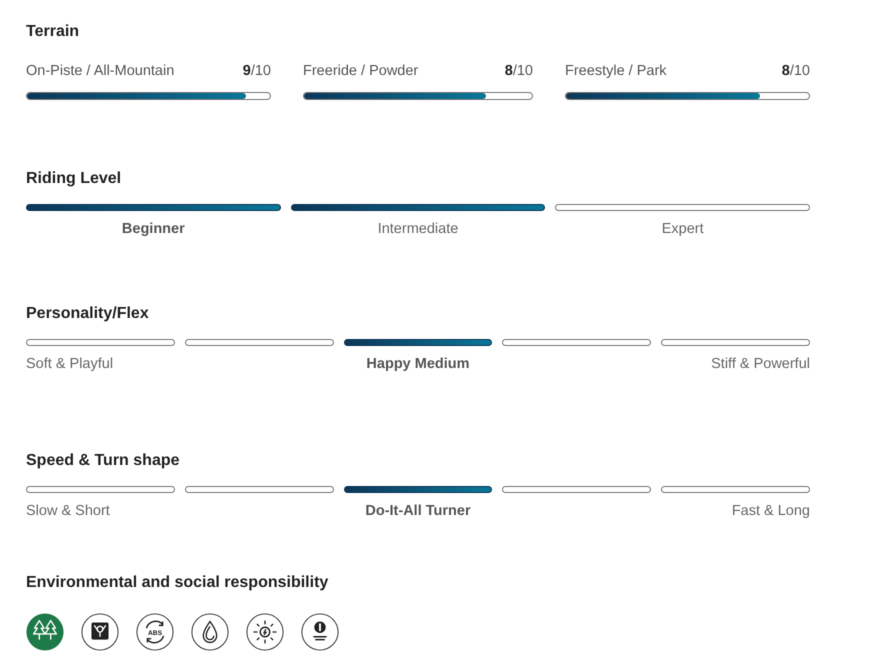  Describe the element at coordinates (70, 364) in the screenshot. I see `scale-label: Soft & Playful` at that location.